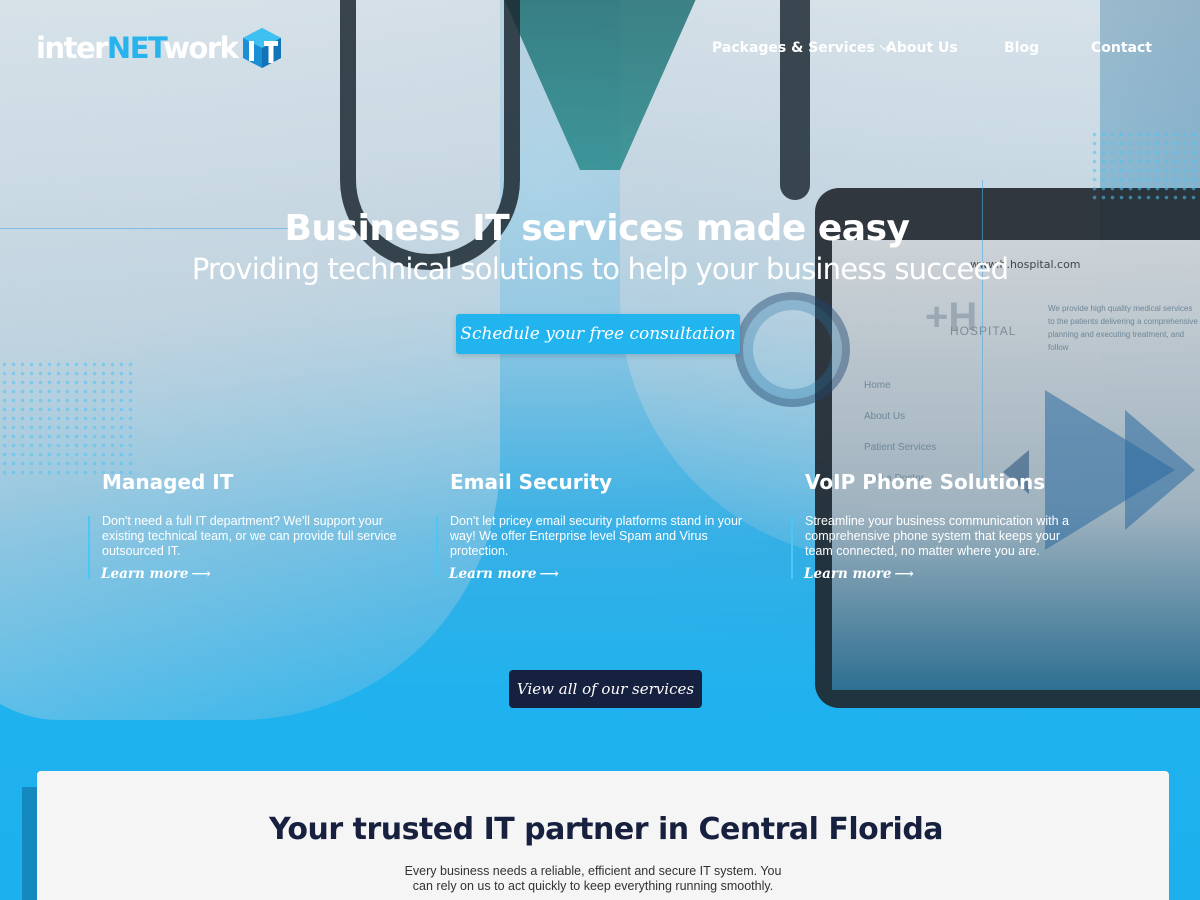 The height and width of the screenshot is (900, 1200). I want to click on tablet-nav-item: Patient Services, so click(900, 447).